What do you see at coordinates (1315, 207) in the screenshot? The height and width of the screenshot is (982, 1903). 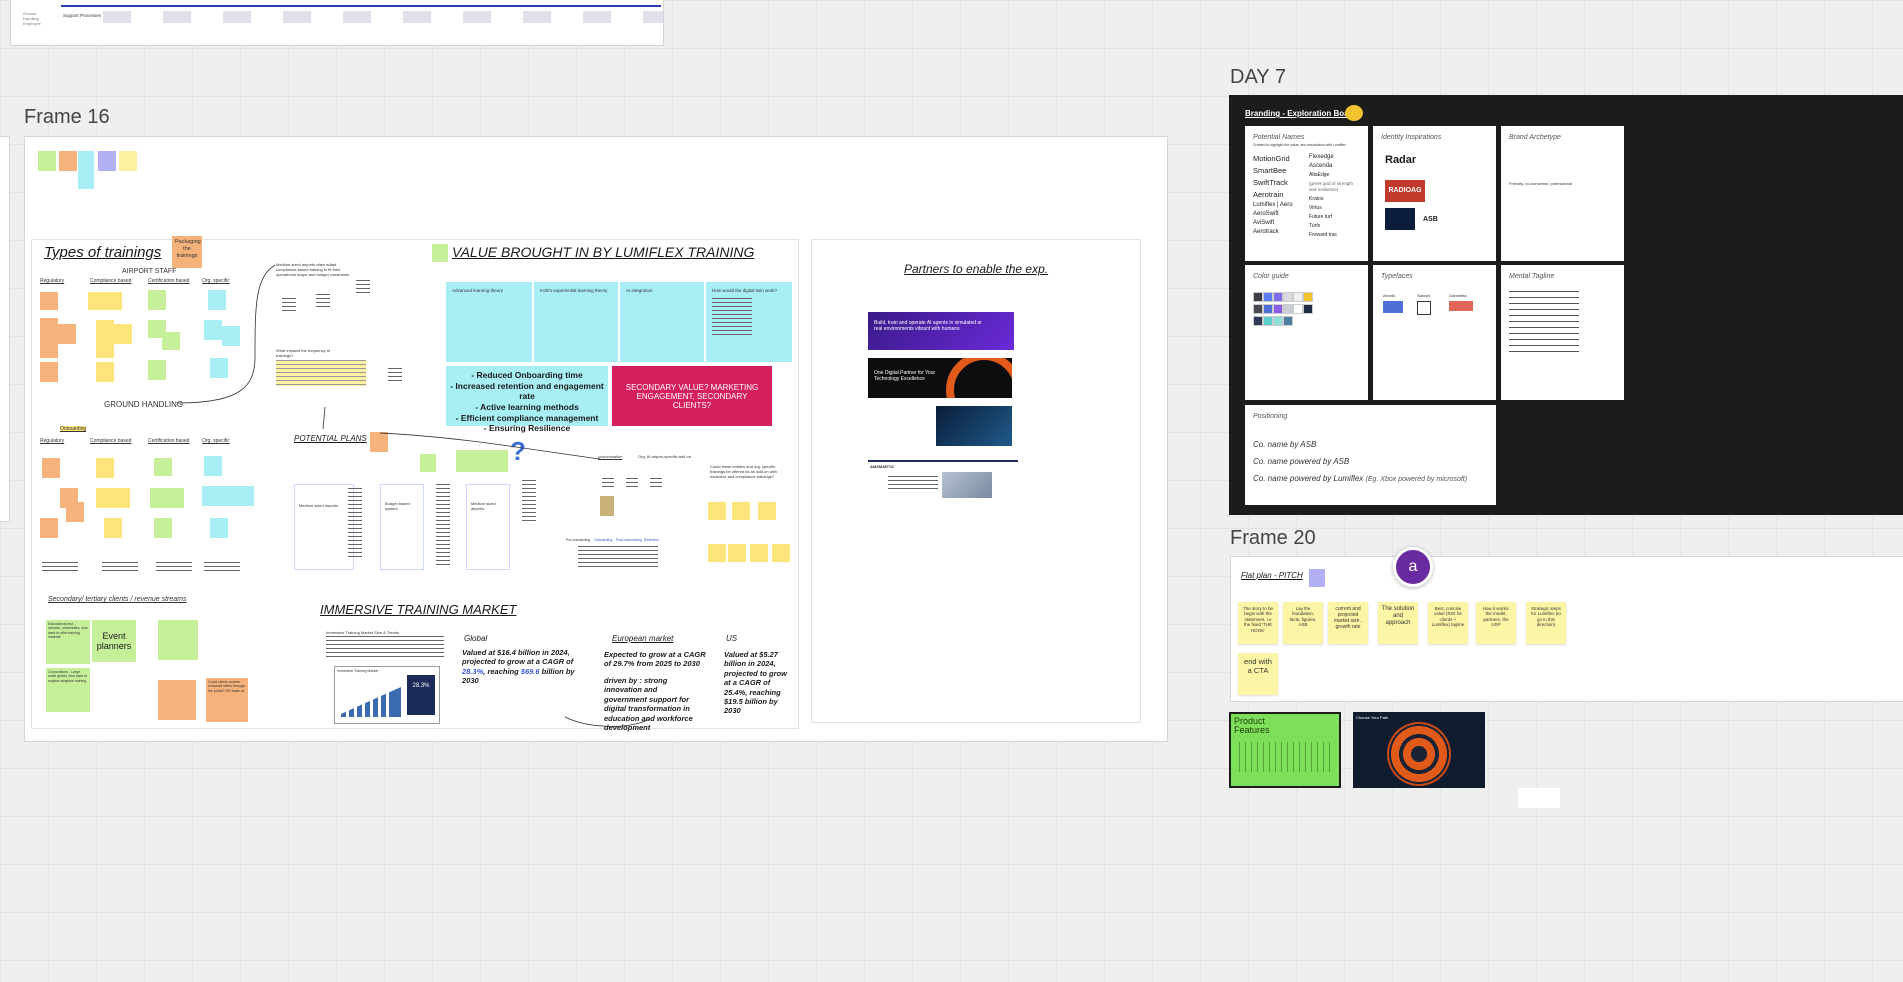 I see `name-13: Virtus` at bounding box center [1315, 207].